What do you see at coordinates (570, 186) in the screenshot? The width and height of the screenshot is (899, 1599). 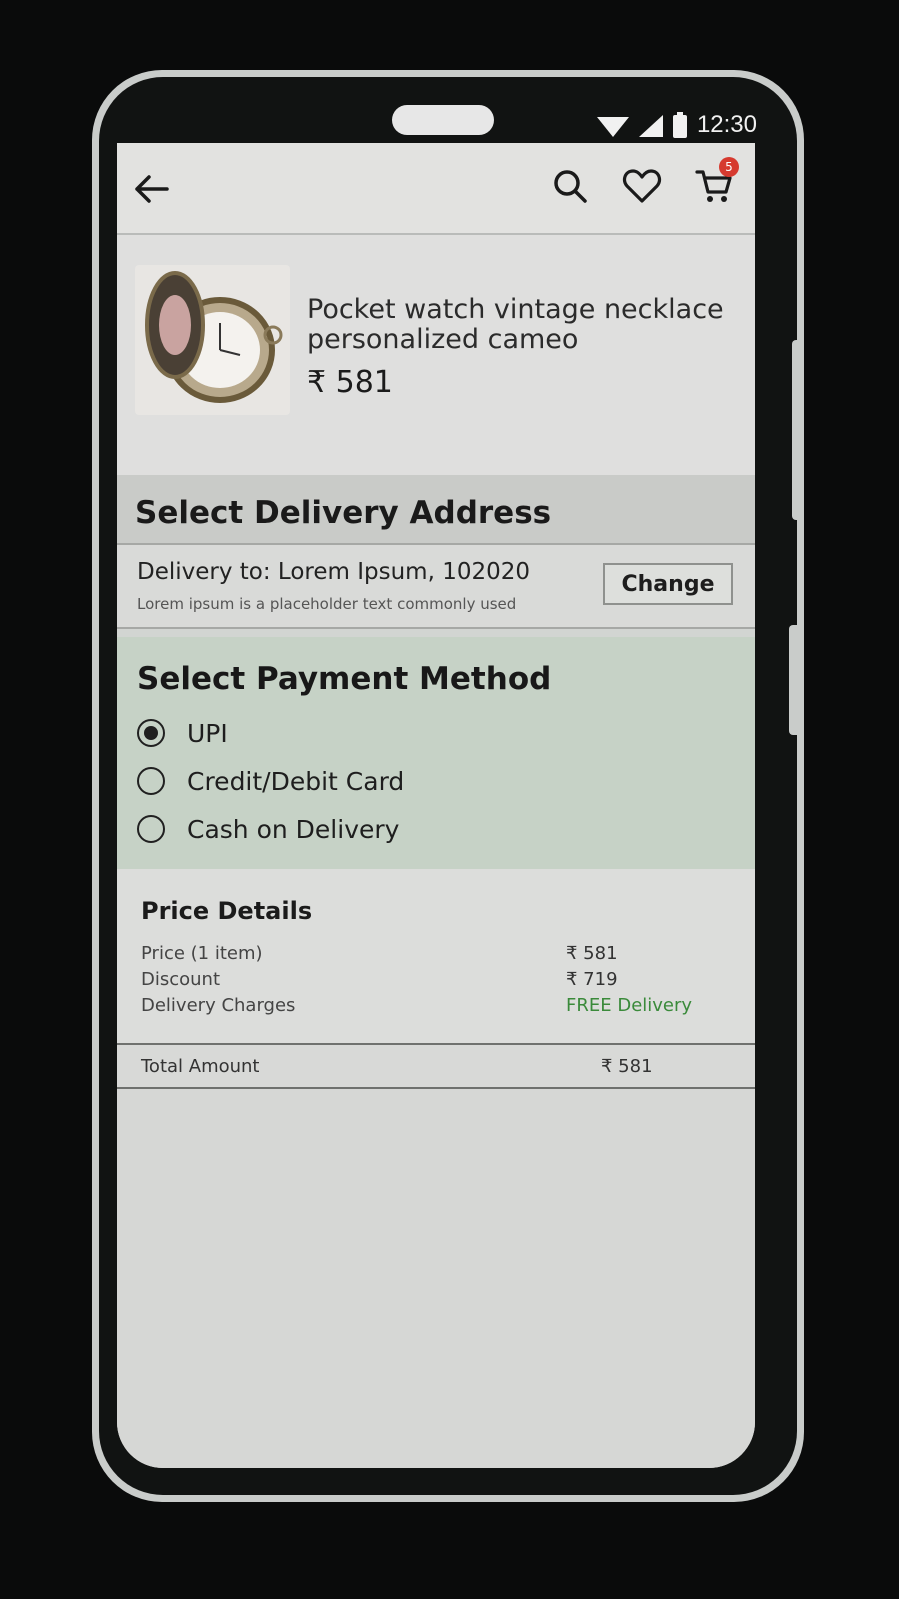 I see `search-icon` at bounding box center [570, 186].